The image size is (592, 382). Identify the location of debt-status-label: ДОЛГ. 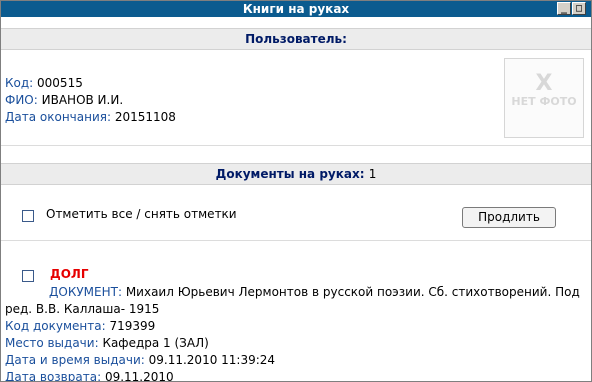
(69, 274).